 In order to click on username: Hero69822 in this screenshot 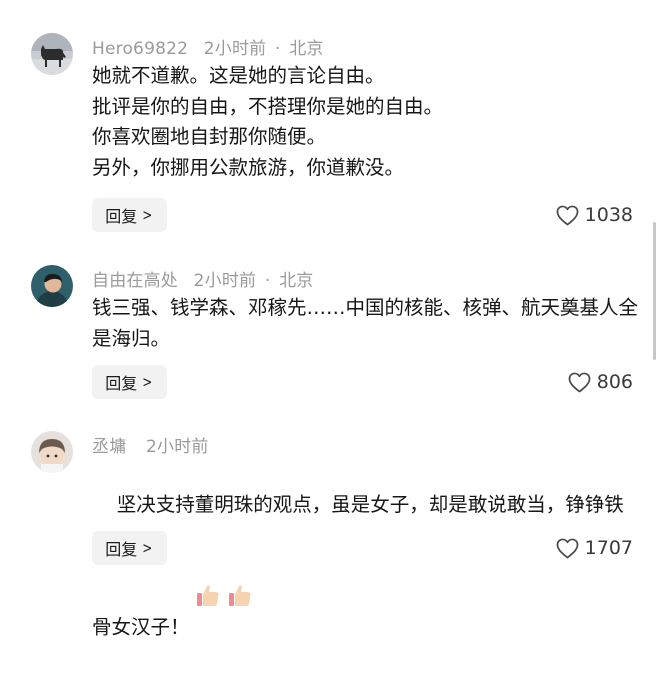, I will do `click(140, 49)`.